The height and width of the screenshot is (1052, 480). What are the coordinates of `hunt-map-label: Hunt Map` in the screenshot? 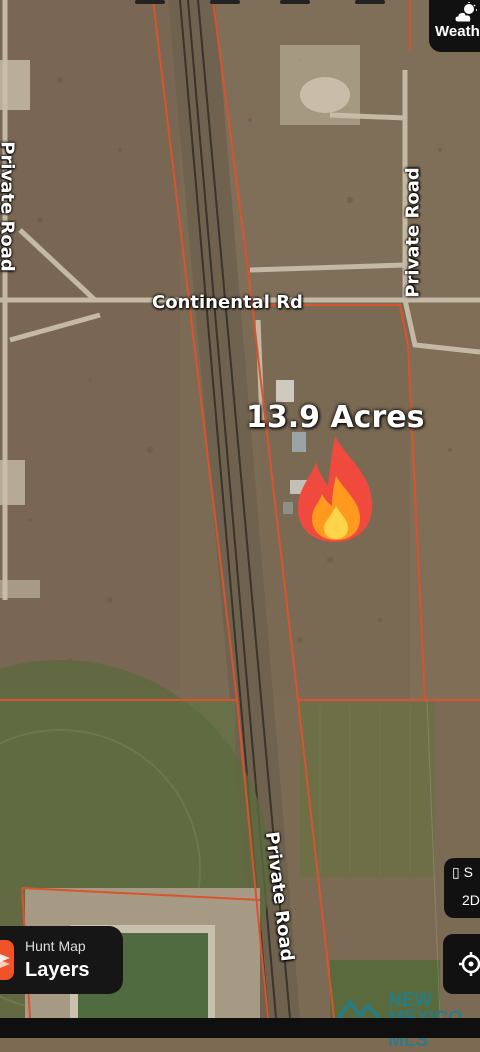 It's located at (55, 946).